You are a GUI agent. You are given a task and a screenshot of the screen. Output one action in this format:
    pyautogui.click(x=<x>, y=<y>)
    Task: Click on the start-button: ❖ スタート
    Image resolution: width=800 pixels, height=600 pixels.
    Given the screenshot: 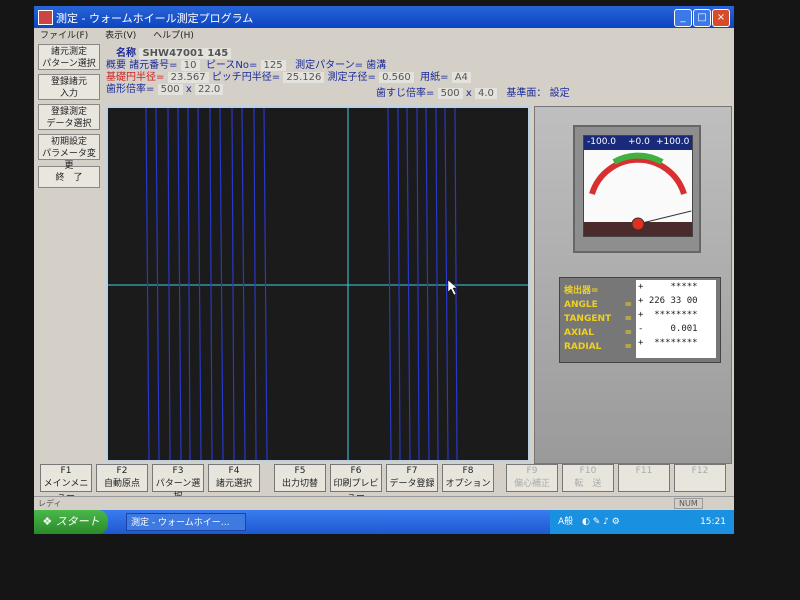 What is the action you would take?
    pyautogui.click(x=71, y=522)
    